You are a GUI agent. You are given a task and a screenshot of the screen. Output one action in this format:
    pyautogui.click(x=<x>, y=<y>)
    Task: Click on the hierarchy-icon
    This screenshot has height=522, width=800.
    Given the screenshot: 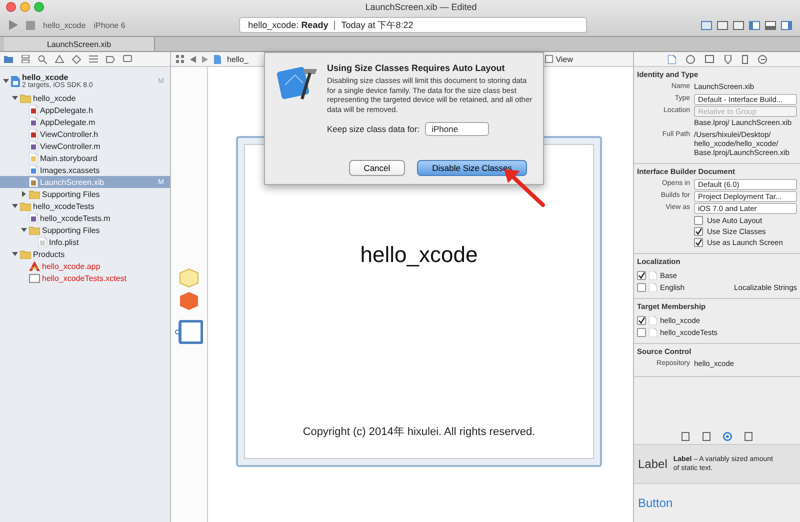 What is the action you would take?
    pyautogui.click(x=25, y=59)
    